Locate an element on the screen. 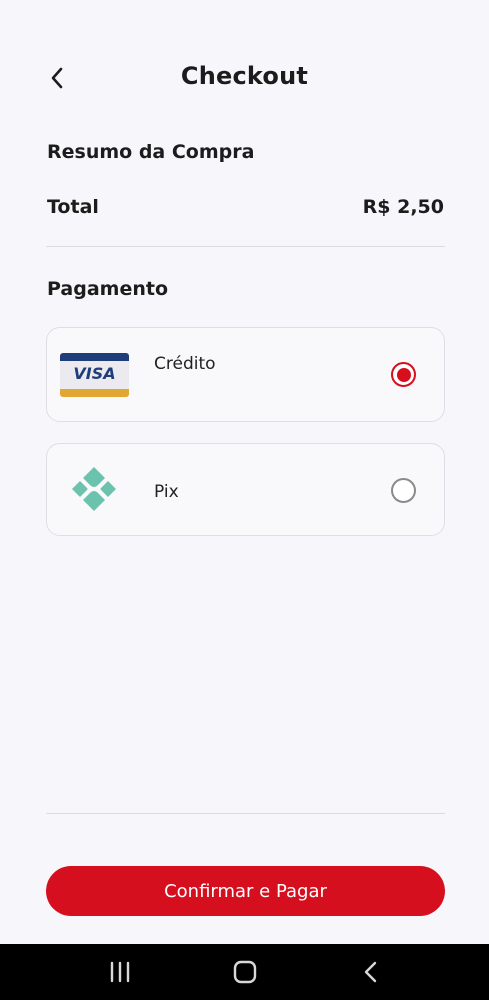  total-value: R$ 2,50 is located at coordinates (403, 207).